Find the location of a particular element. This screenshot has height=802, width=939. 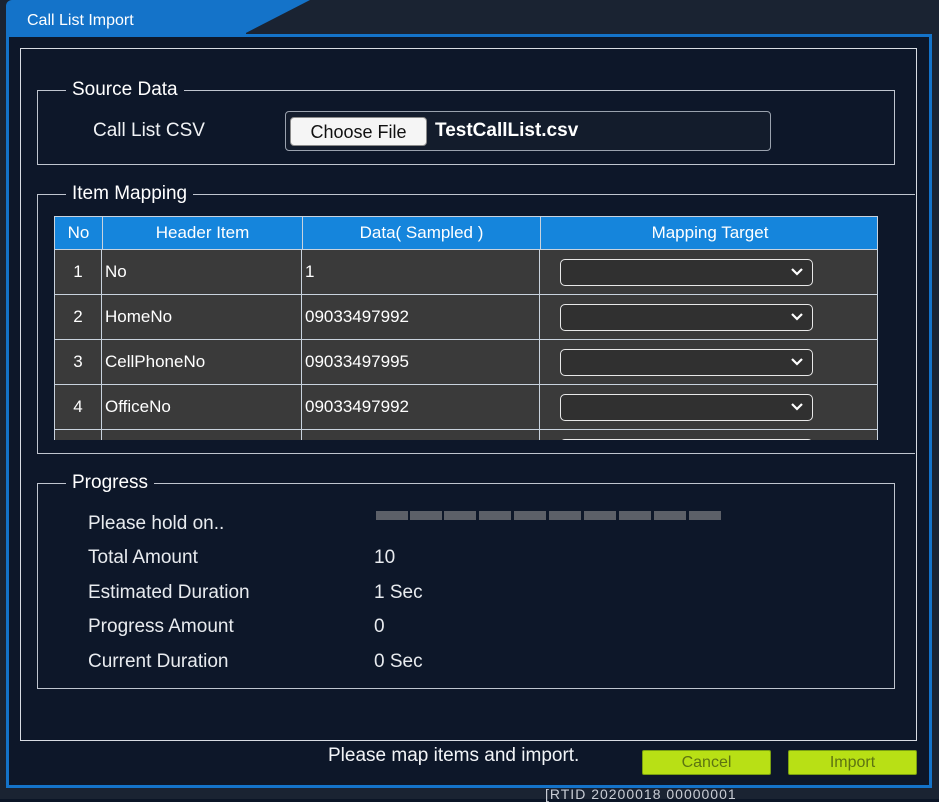

table-row: 4 OfficeNo 09033497992 is located at coordinates (466, 407).